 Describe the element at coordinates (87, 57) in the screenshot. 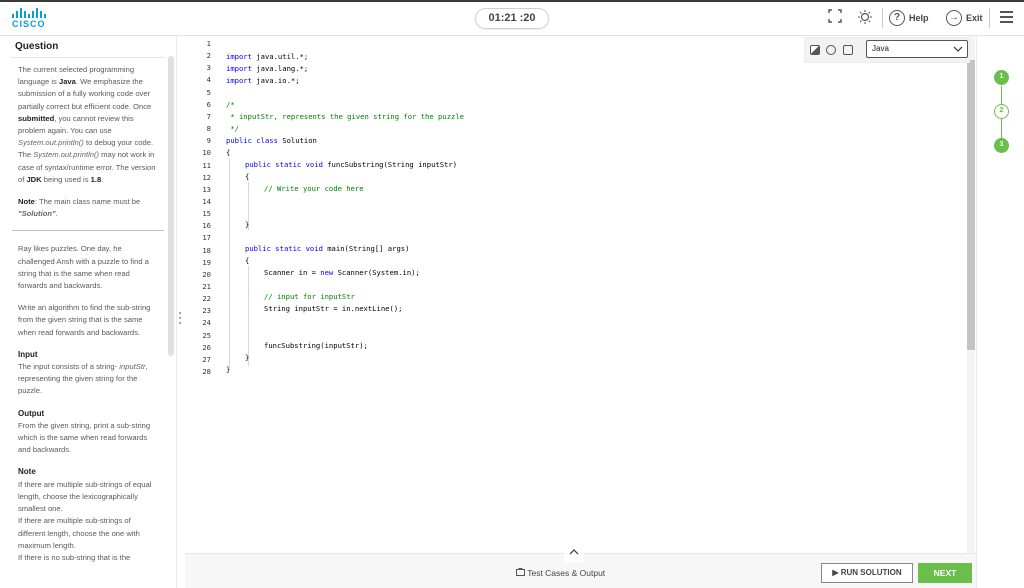

I see `question-header-divider` at that location.